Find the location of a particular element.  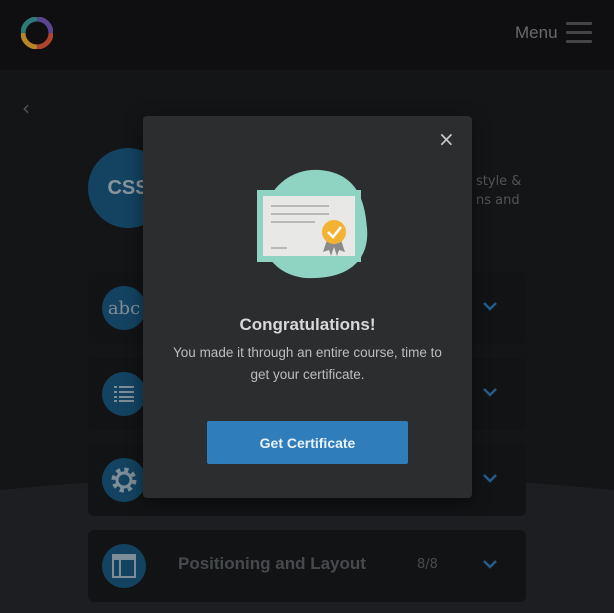

close-icon: × is located at coordinates (446, 139).